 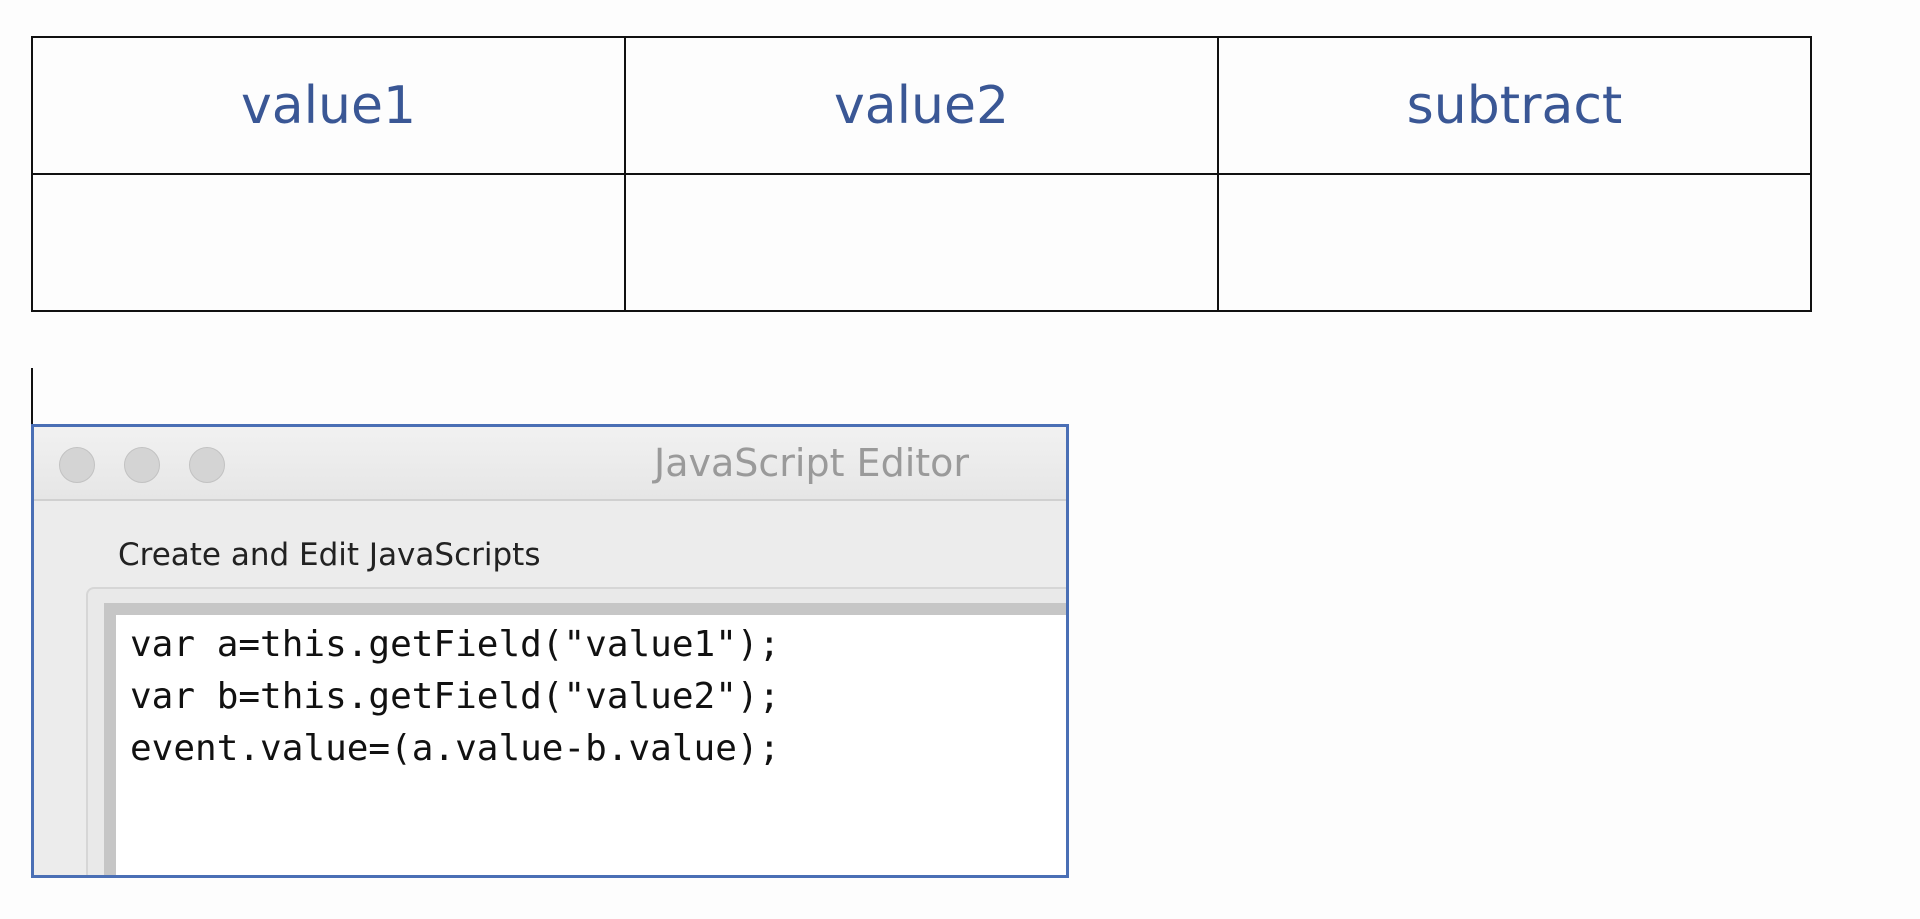 I want to click on header-value2: value2, so click(x=921, y=105).